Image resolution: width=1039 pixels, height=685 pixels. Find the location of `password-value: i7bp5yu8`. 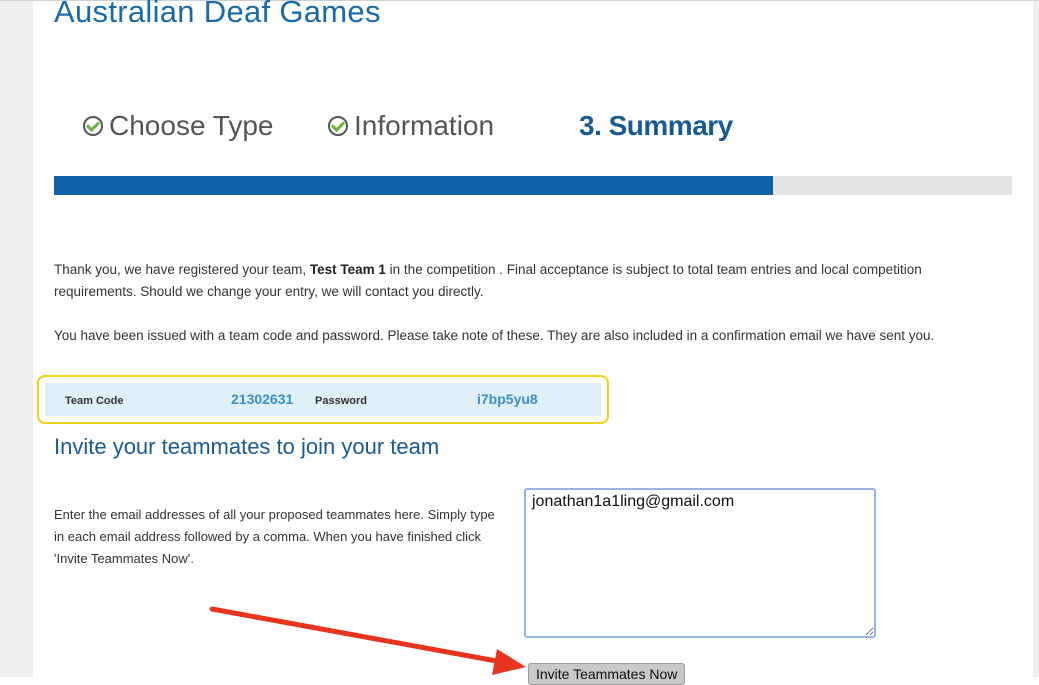

password-value: i7bp5yu8 is located at coordinates (507, 399).